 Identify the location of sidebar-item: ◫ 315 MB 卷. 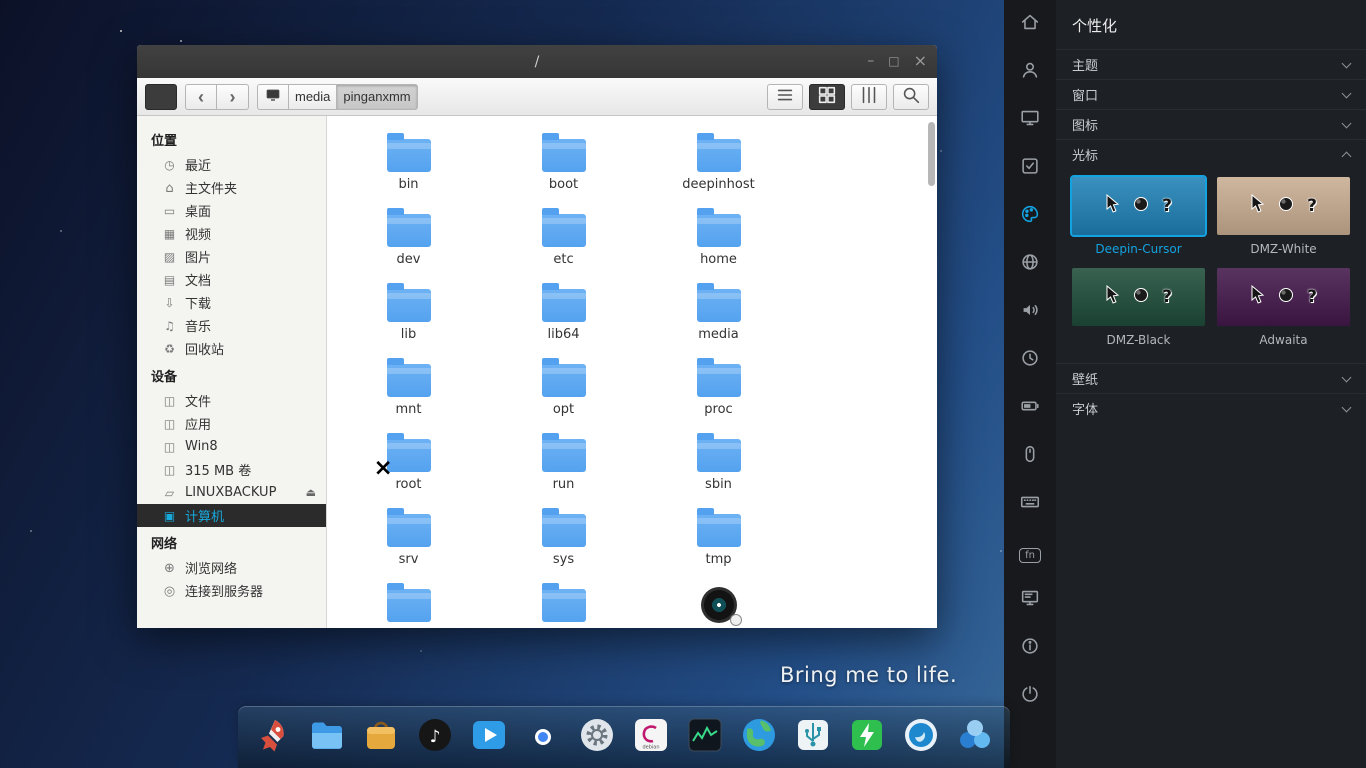
(231, 469).